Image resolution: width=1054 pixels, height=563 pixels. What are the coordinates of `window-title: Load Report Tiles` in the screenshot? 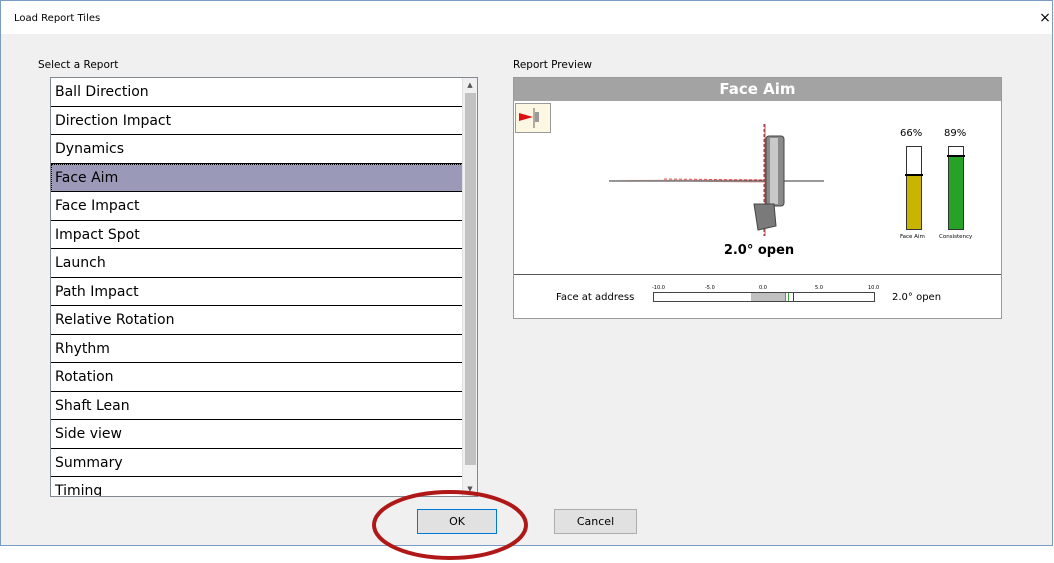 It's located at (57, 18).